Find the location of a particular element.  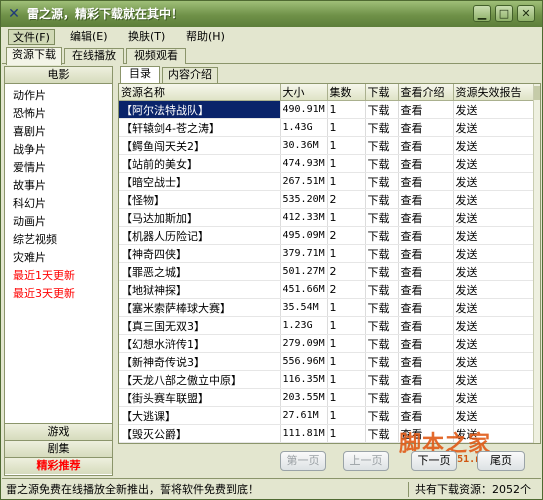

tab-online-play: 在线播放 is located at coordinates (94, 56).